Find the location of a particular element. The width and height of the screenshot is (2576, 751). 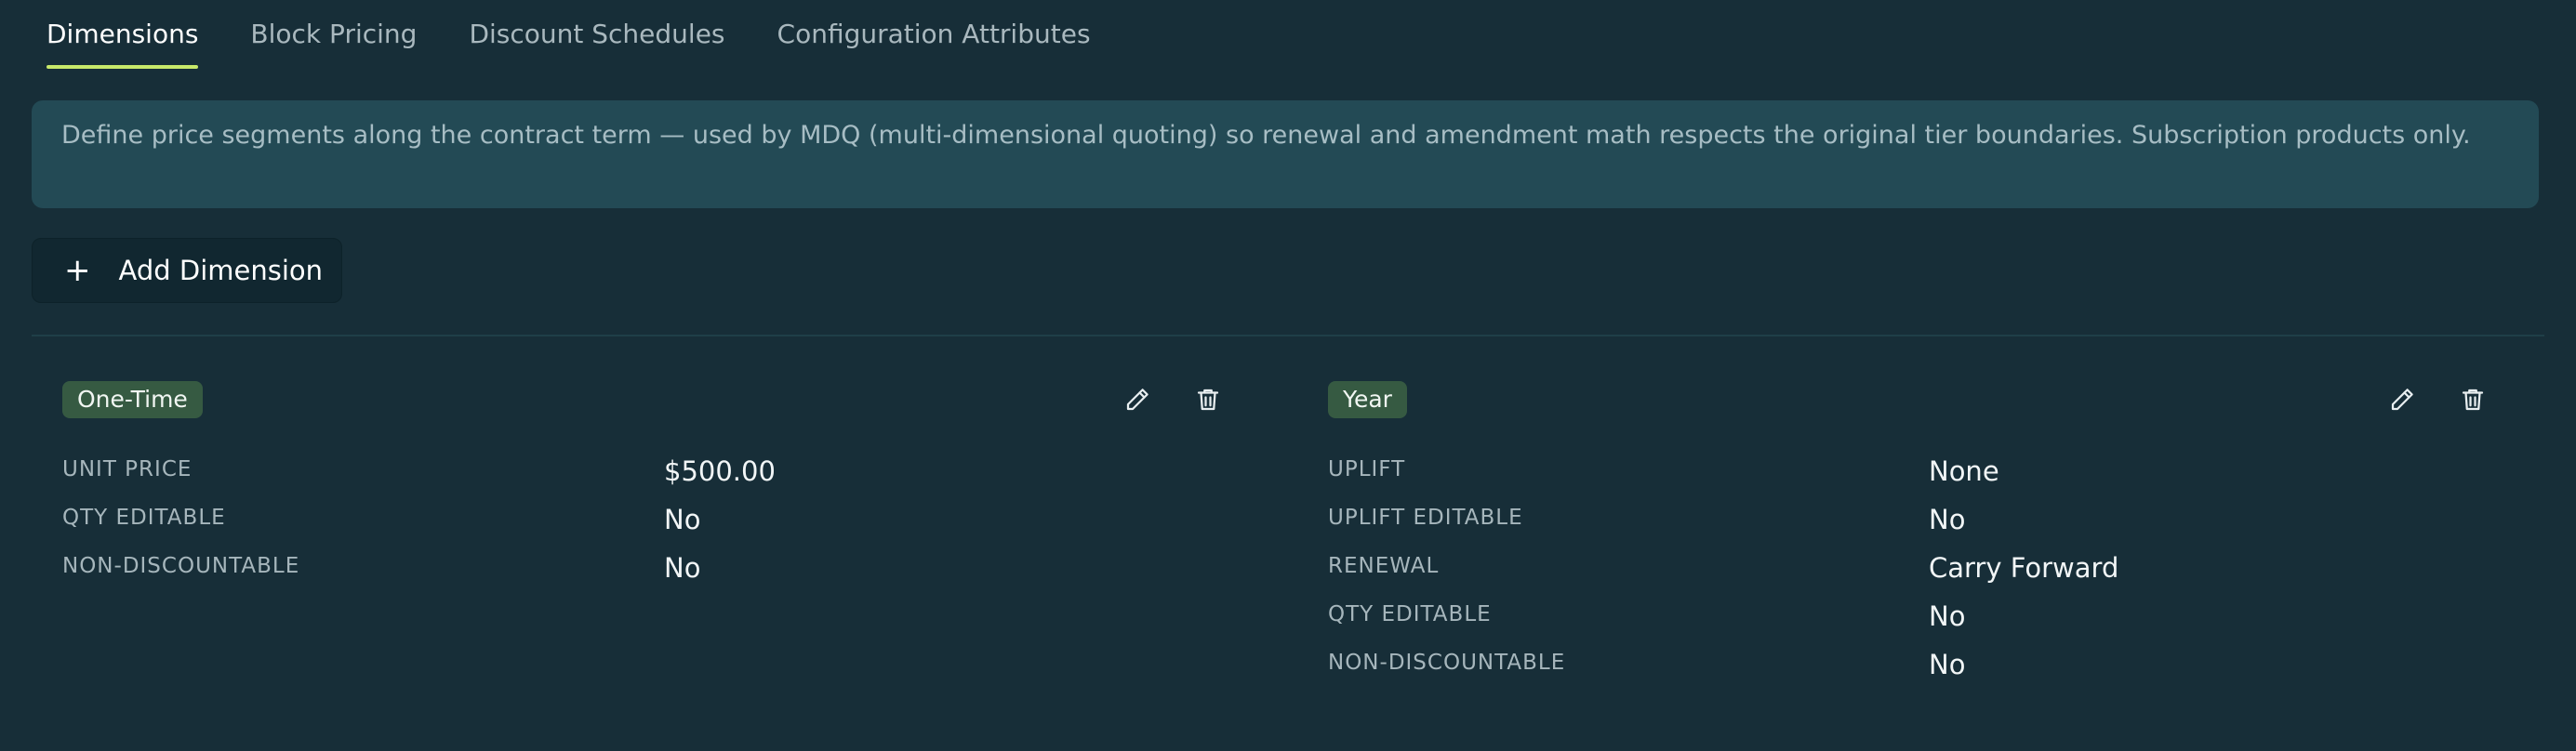

field-label-renewal: RENEWAL is located at coordinates (1384, 566).